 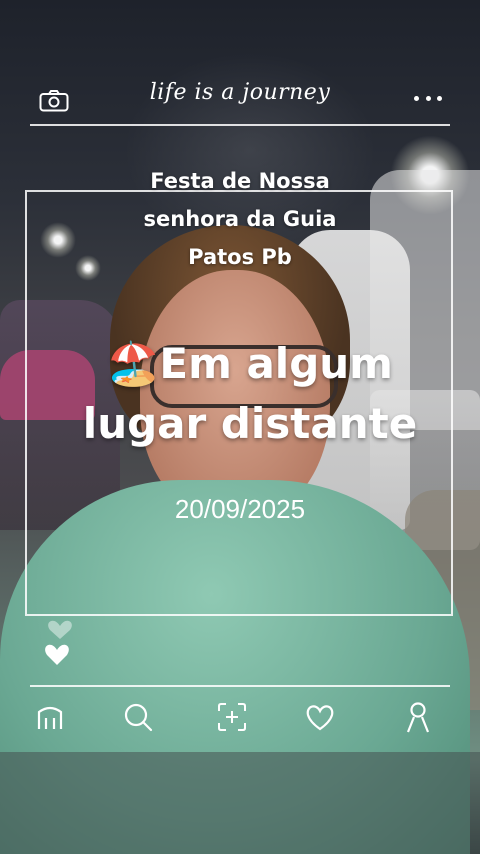 I want to click on nav-likes, so click(x=320, y=717).